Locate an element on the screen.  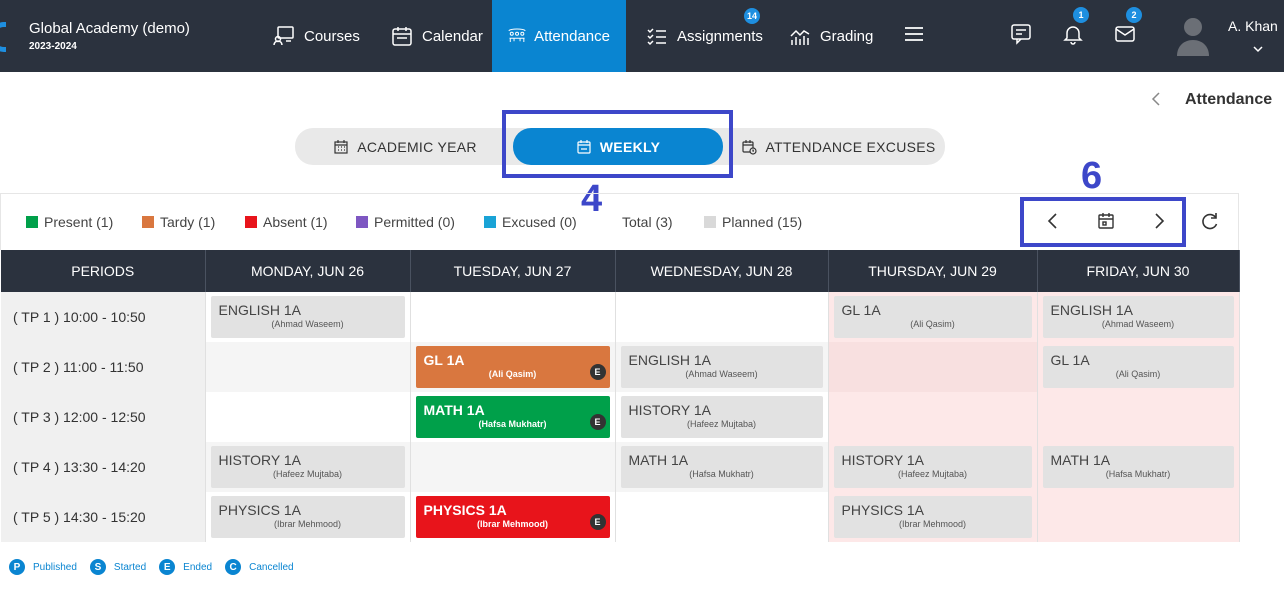
legend-total: Total (3) is located at coordinates (647, 222).